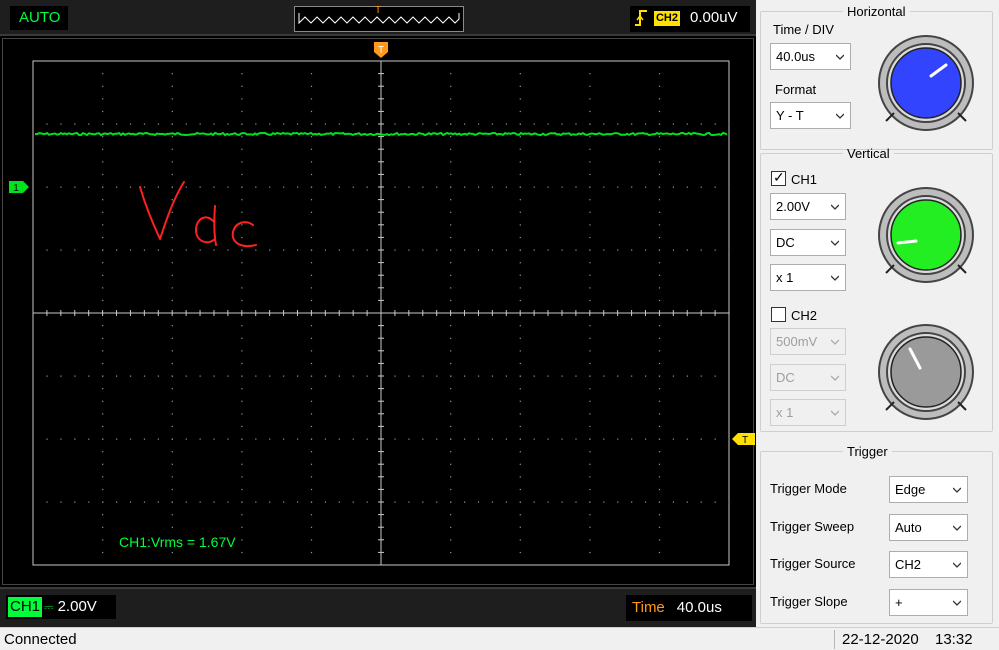 Image resolution: width=999 pixels, height=650 pixels. I want to click on ch1-volts-knob, so click(926, 235).